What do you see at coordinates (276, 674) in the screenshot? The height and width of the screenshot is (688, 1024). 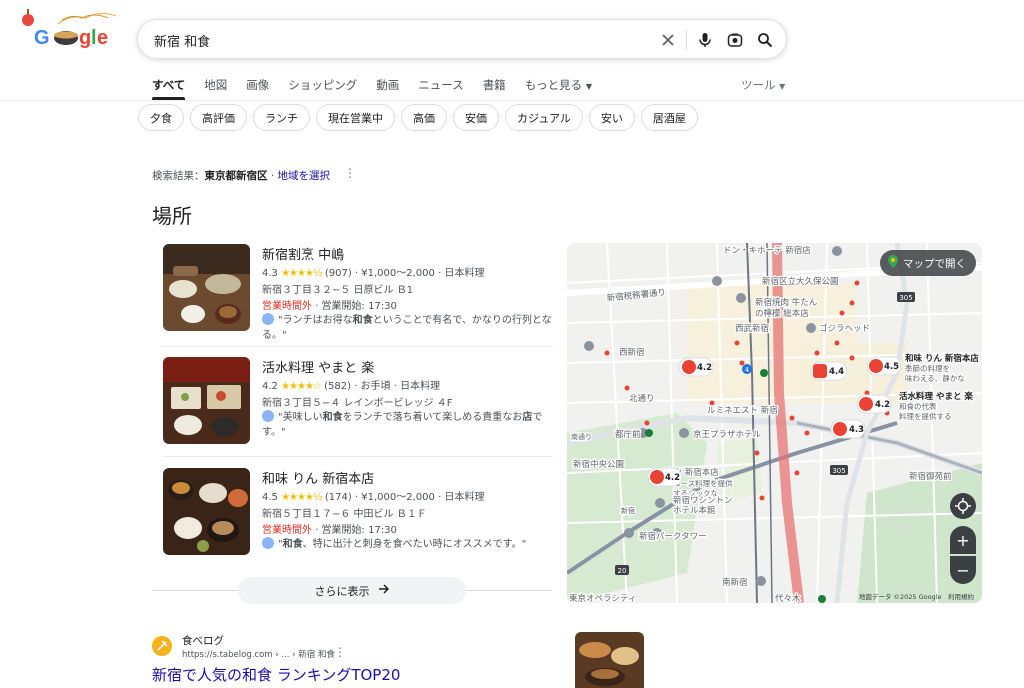 I see `result-title-link: 新宿で人気の和食 ランキングTOP20` at bounding box center [276, 674].